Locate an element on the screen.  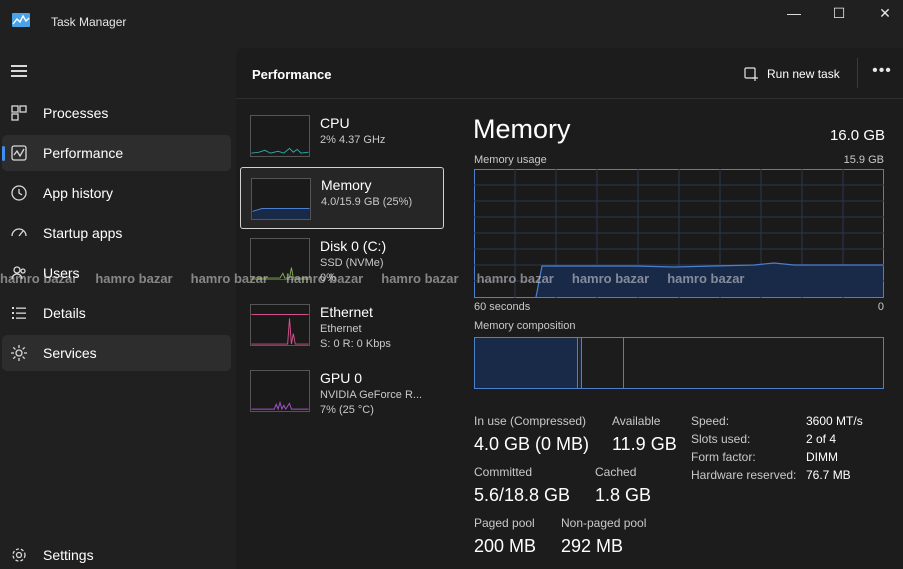
processes-icon is located at coordinates (19, 113).